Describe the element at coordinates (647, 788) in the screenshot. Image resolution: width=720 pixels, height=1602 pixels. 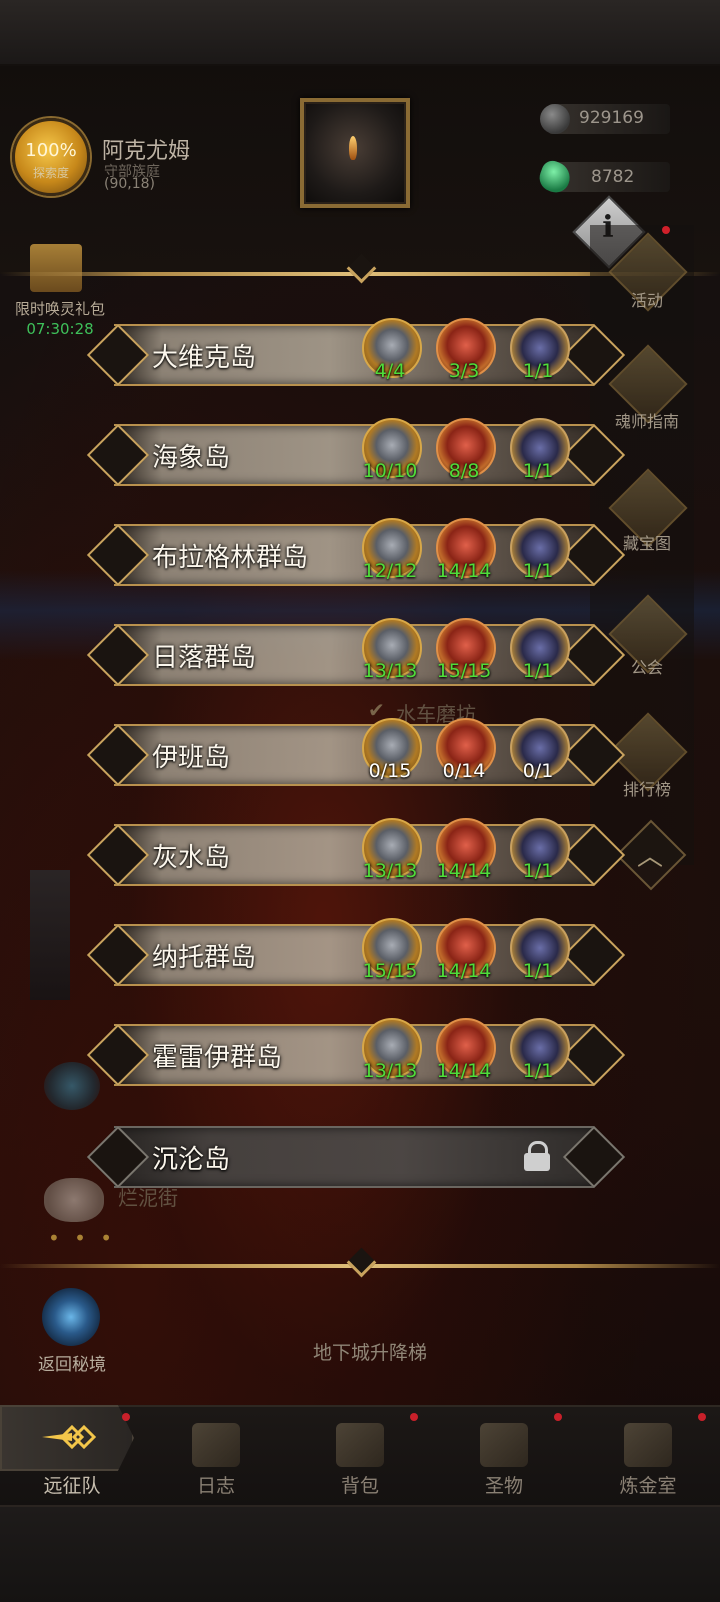
I see `side-menu-leaderboard: 排行榜` at that location.